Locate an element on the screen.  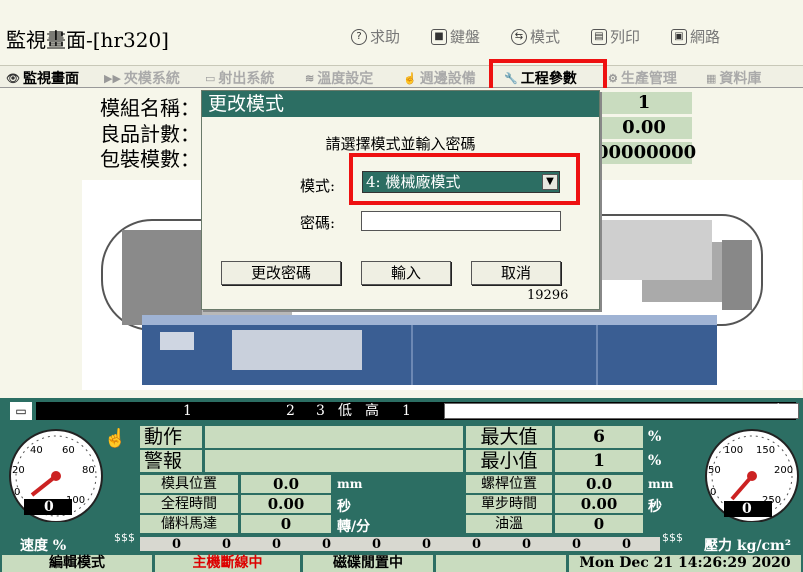
scale-bar: 0 0 0 0 0 0 0 0 0 0 is located at coordinates (400, 544).